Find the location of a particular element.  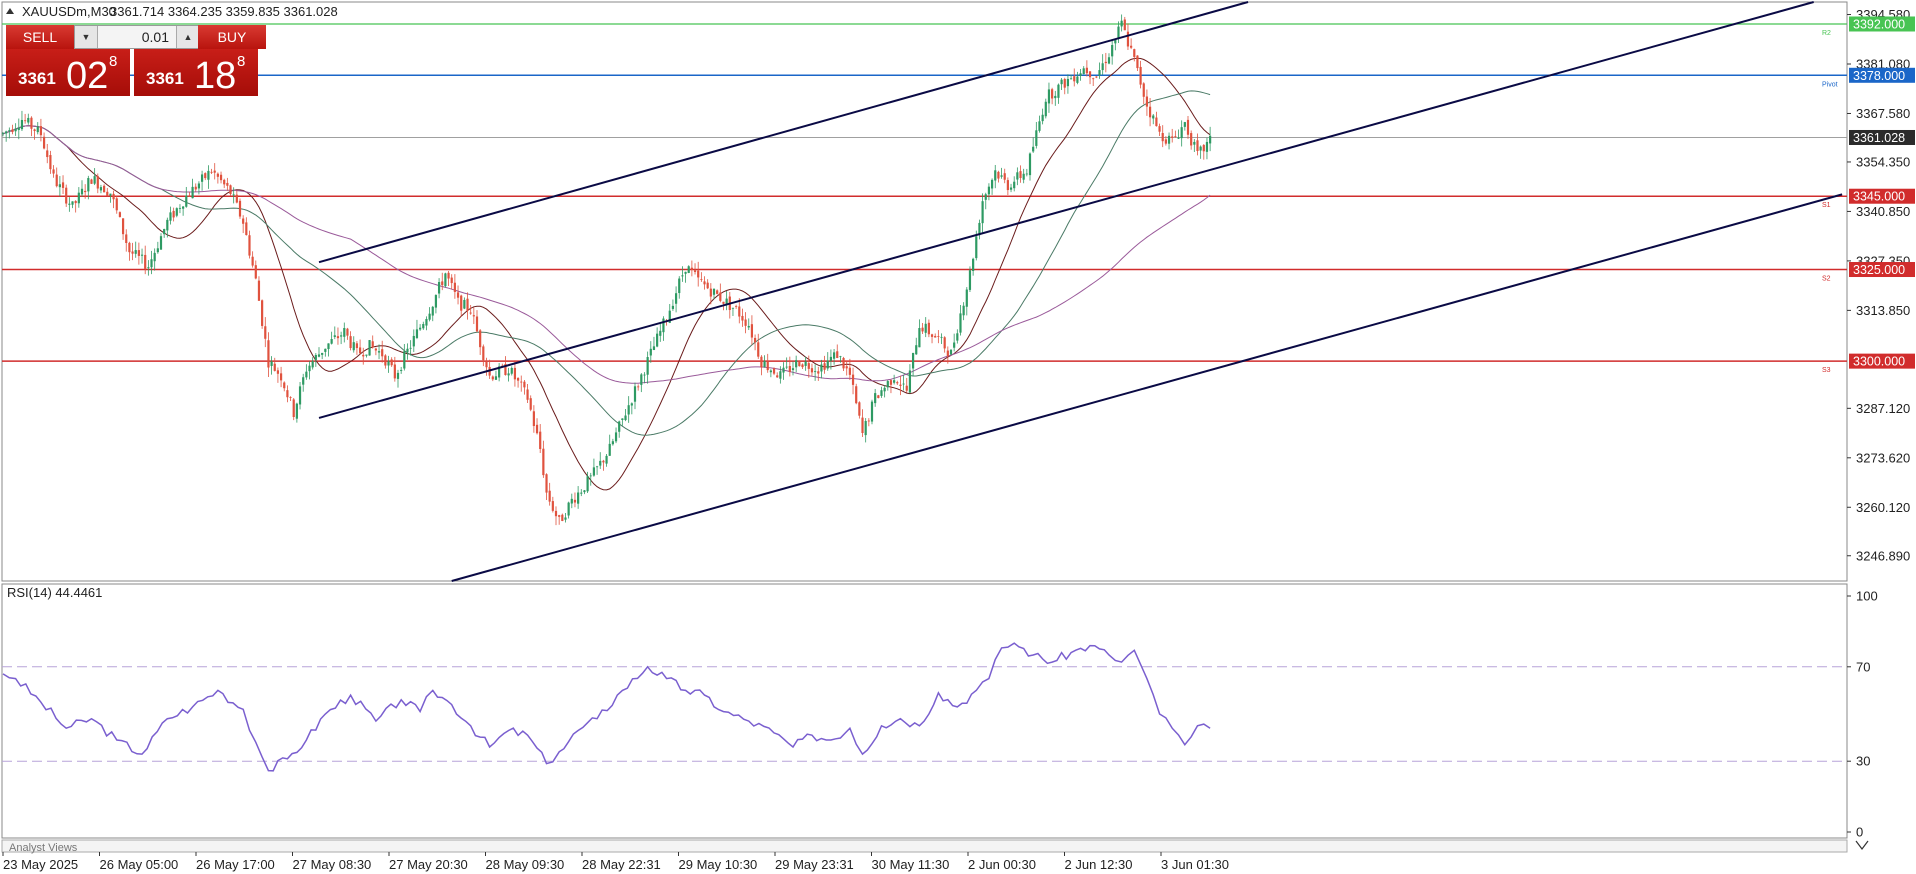

volume-value: 0.01 is located at coordinates (137, 37).